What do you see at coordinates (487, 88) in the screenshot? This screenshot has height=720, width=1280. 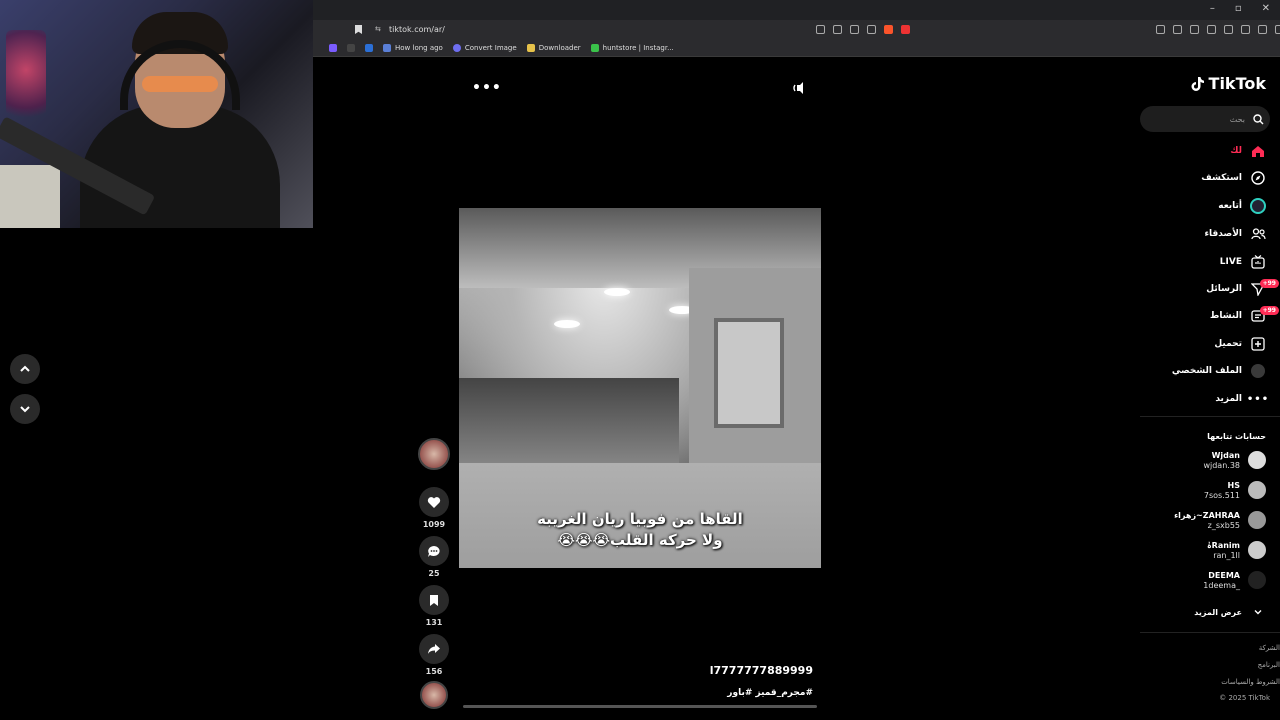 I see `video-options-icon: •••` at bounding box center [487, 88].